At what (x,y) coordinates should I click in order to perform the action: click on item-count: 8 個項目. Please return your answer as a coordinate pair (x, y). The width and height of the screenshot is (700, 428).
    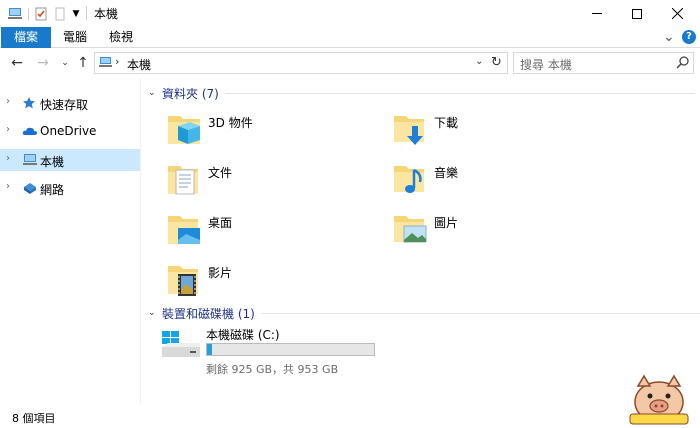
    Looking at the image, I should click on (34, 418).